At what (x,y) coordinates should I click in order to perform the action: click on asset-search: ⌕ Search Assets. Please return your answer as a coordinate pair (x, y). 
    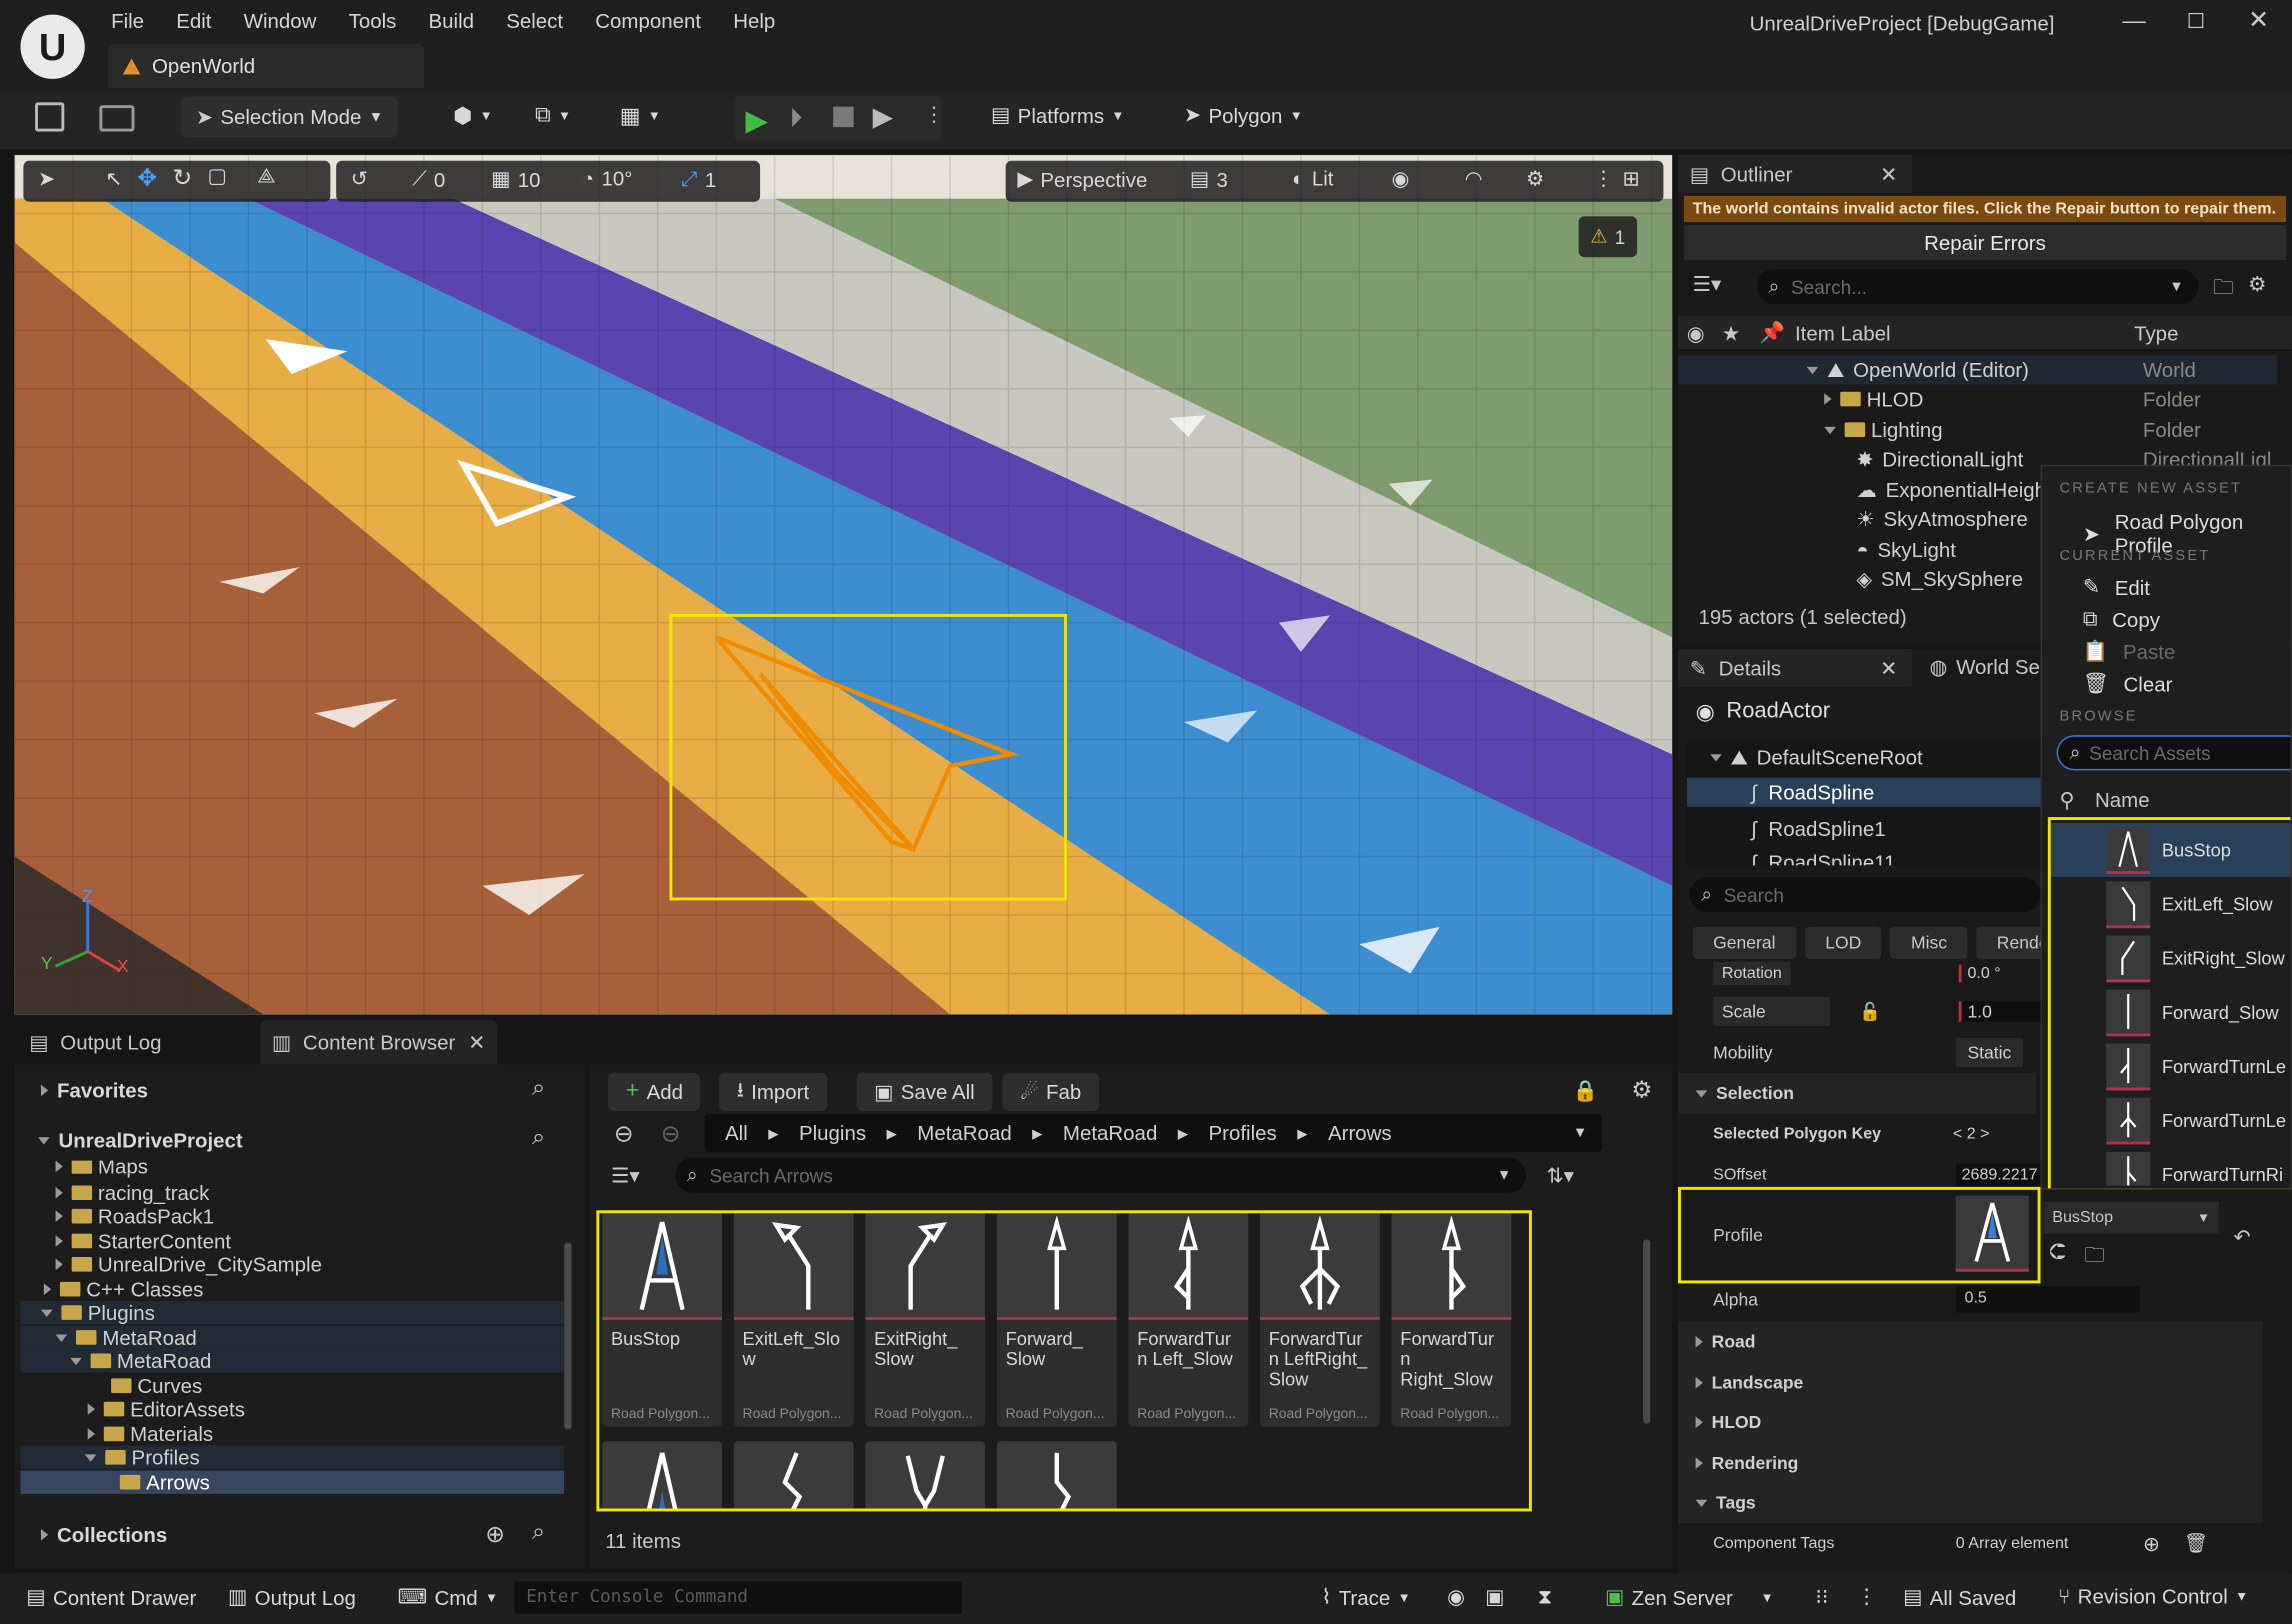
    Looking at the image, I should click on (2173, 753).